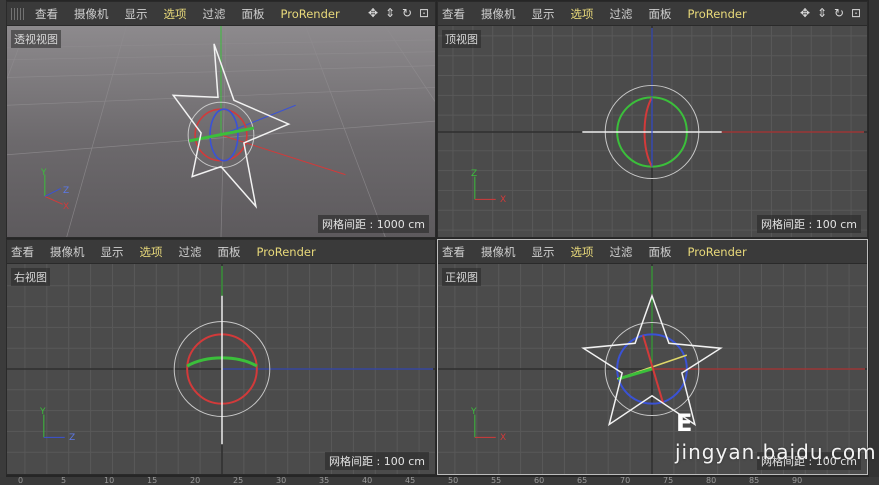 The width and height of the screenshot is (879, 485). What do you see at coordinates (625, 480) in the screenshot?
I see `timeline-tick: 70` at bounding box center [625, 480].